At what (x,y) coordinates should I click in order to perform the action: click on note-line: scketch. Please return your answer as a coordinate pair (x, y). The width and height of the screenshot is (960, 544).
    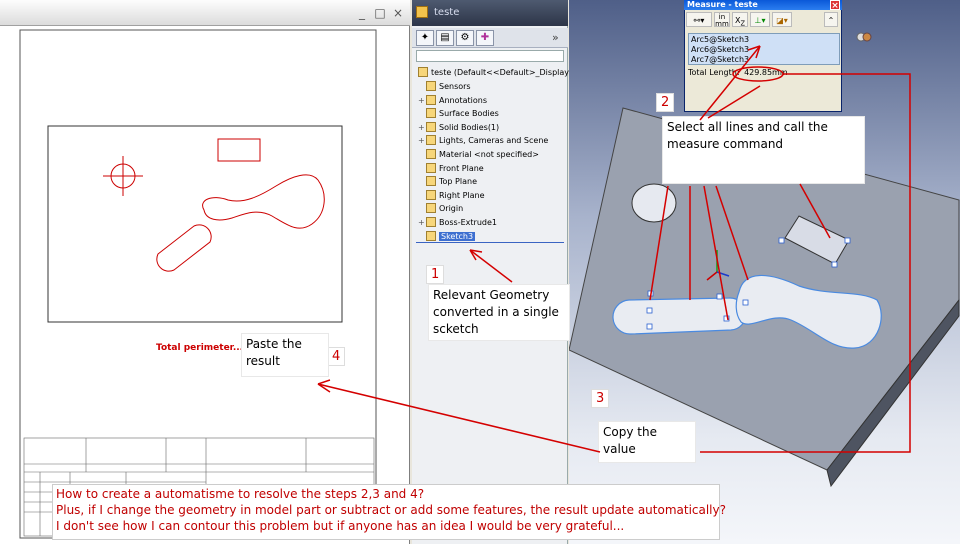
    Looking at the image, I should click on (456, 329).